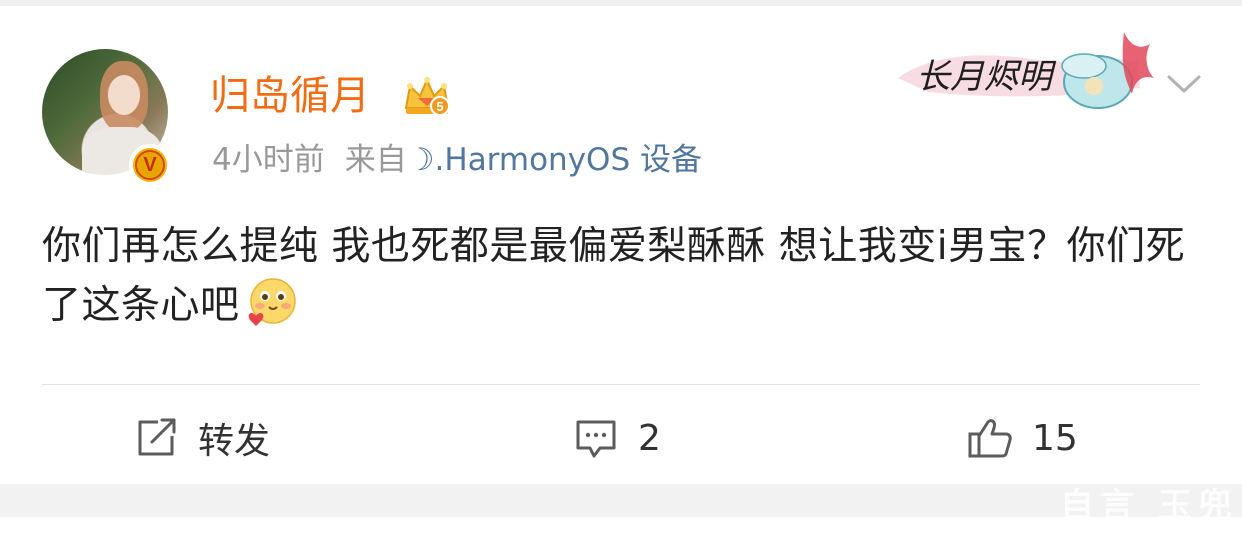  What do you see at coordinates (234, 441) in the screenshot?
I see `repost-label: 转发` at bounding box center [234, 441].